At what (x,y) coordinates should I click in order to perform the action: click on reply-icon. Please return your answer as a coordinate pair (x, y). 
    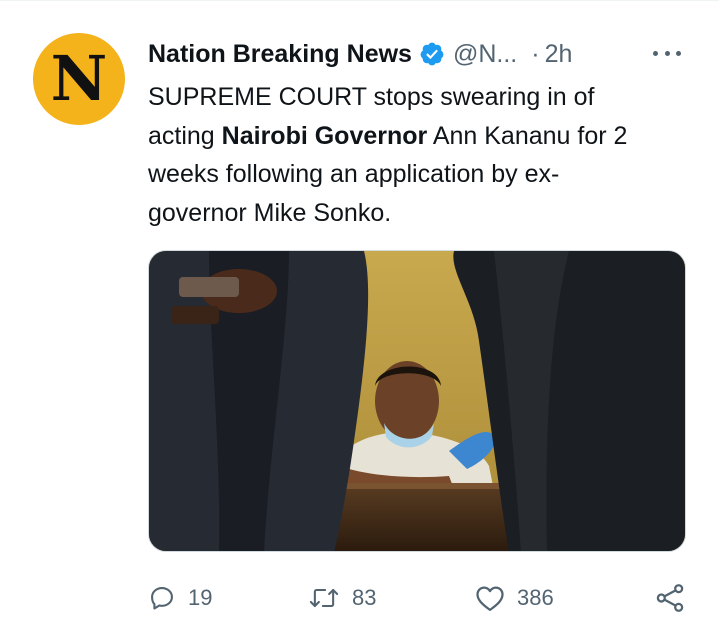
    Looking at the image, I should click on (162, 598).